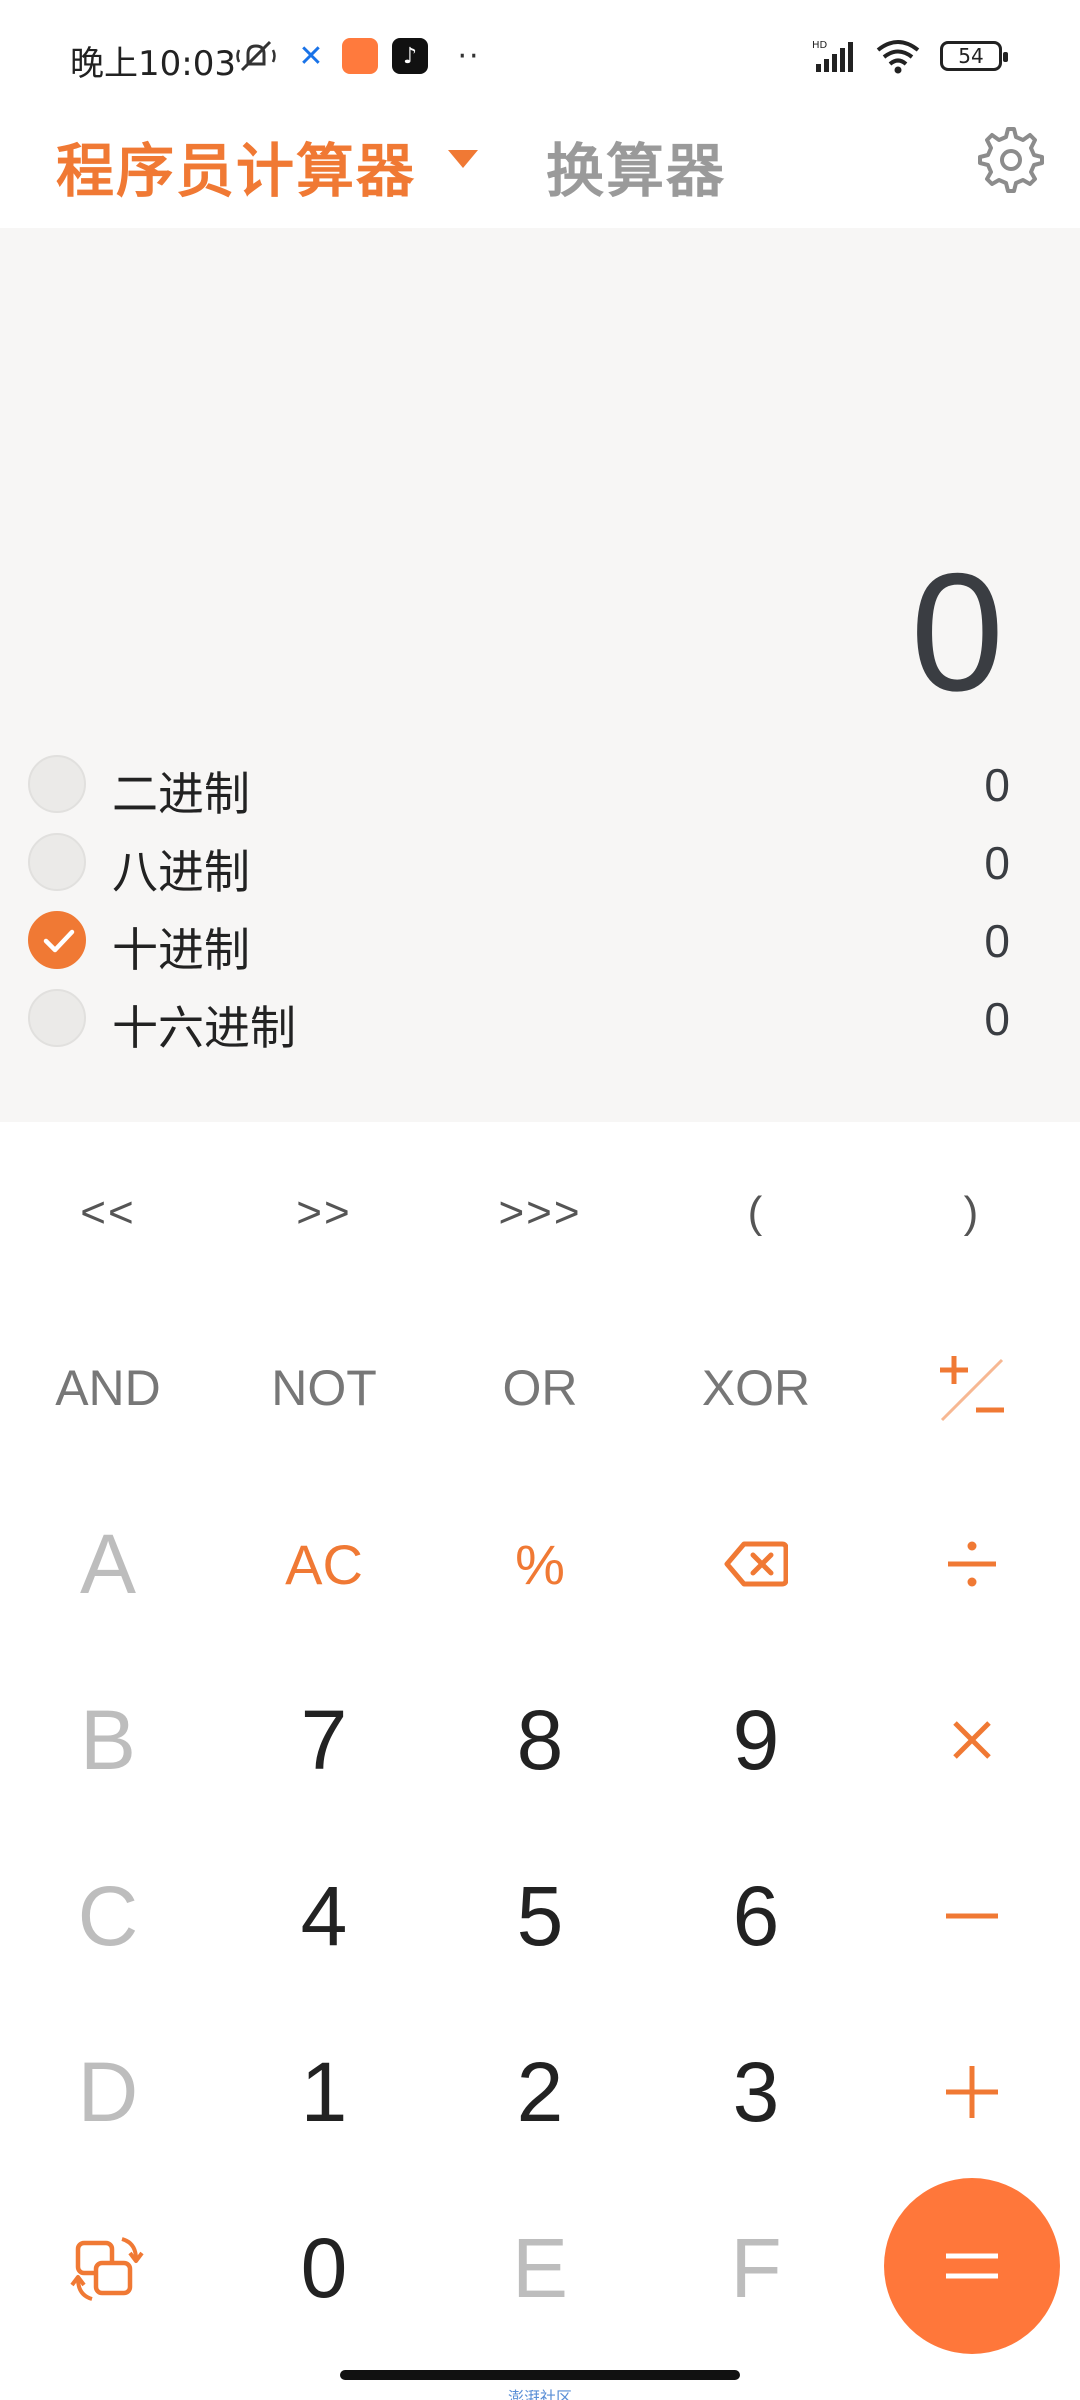  What do you see at coordinates (540, 941) in the screenshot?
I see `base-row-decimal: 十进制 0` at bounding box center [540, 941].